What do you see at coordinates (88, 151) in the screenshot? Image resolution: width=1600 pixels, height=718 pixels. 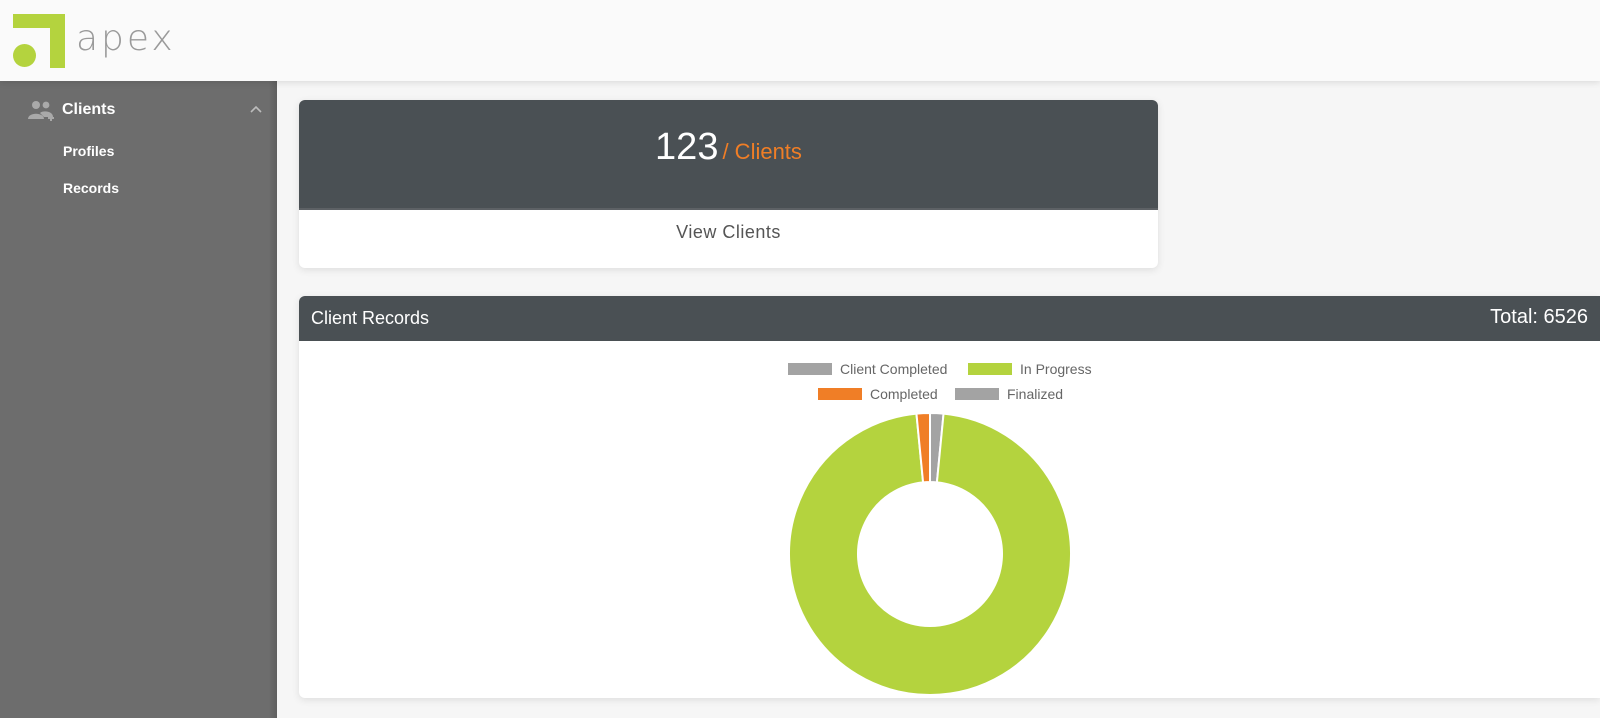 I see `sidebar-item-profiles: Profiles` at bounding box center [88, 151].